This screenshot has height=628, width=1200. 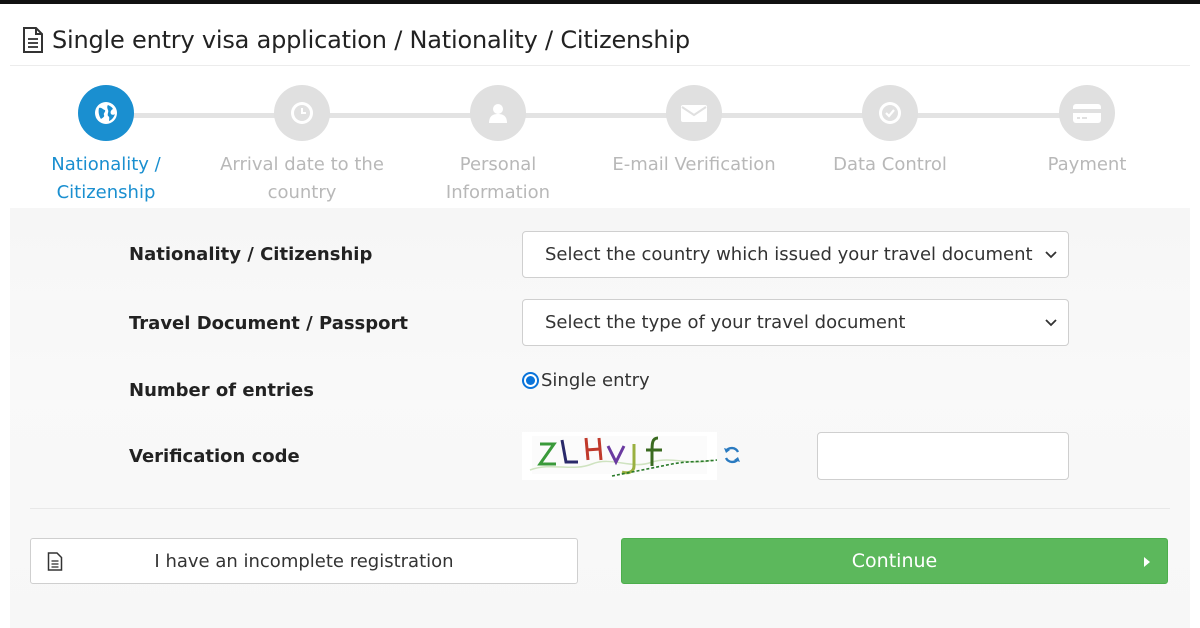 I want to click on step-arrival-date: Arrival date to the country, so click(x=302, y=146).